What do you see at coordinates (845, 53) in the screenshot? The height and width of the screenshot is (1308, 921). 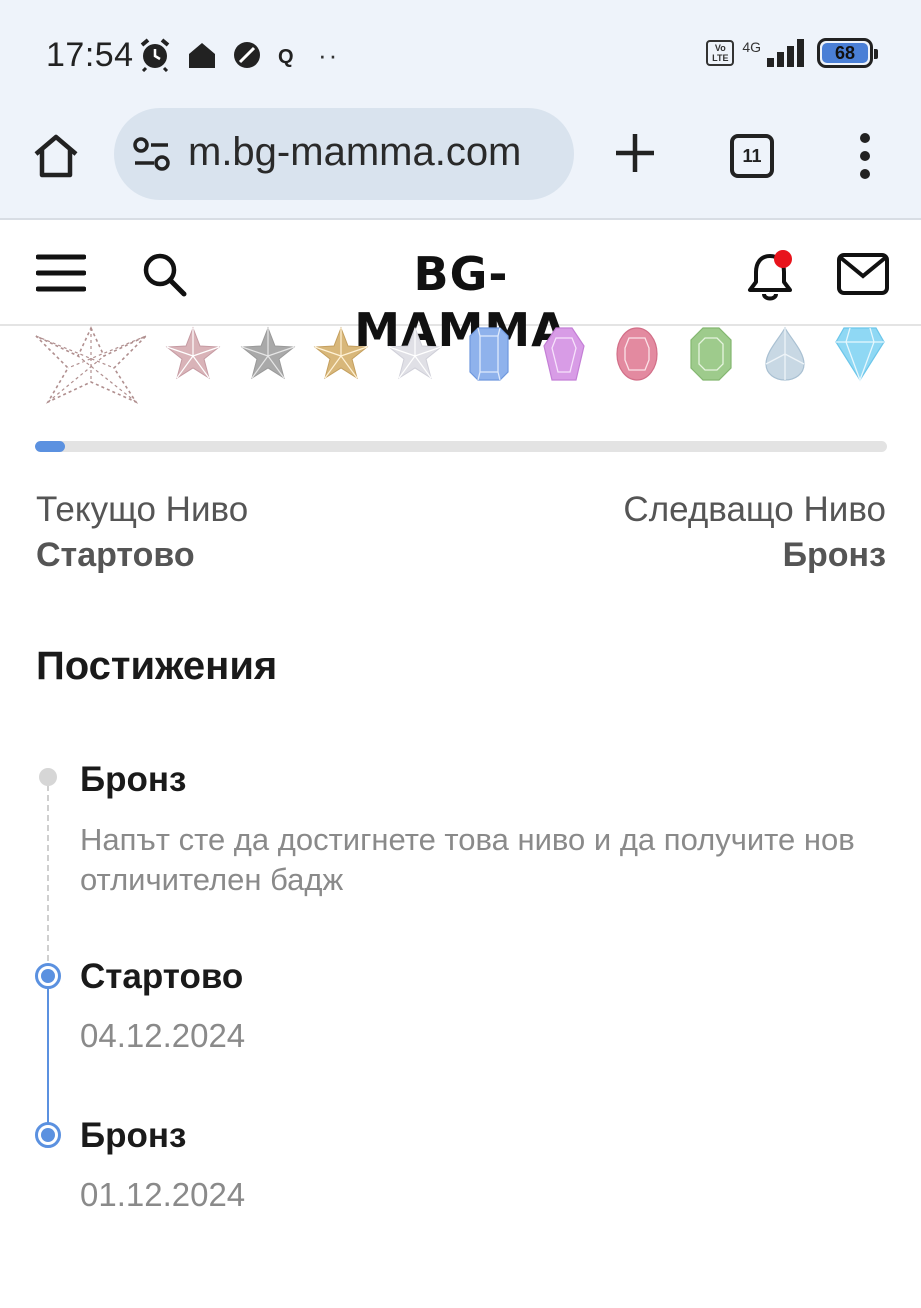 I see `battery-level: 68` at bounding box center [845, 53].